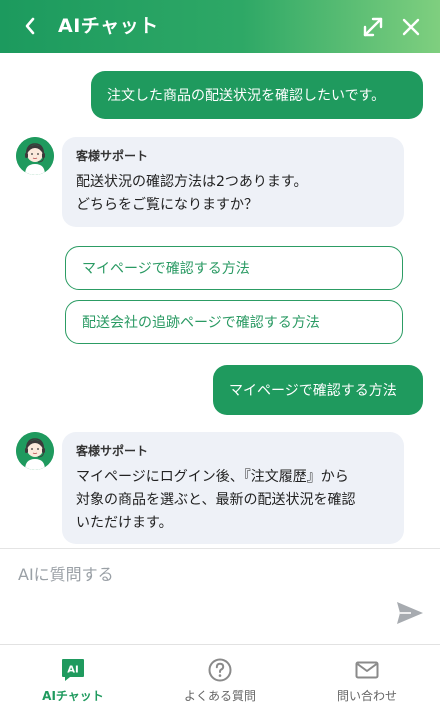 The width and height of the screenshot is (440, 713). I want to click on back-button, so click(30, 26).